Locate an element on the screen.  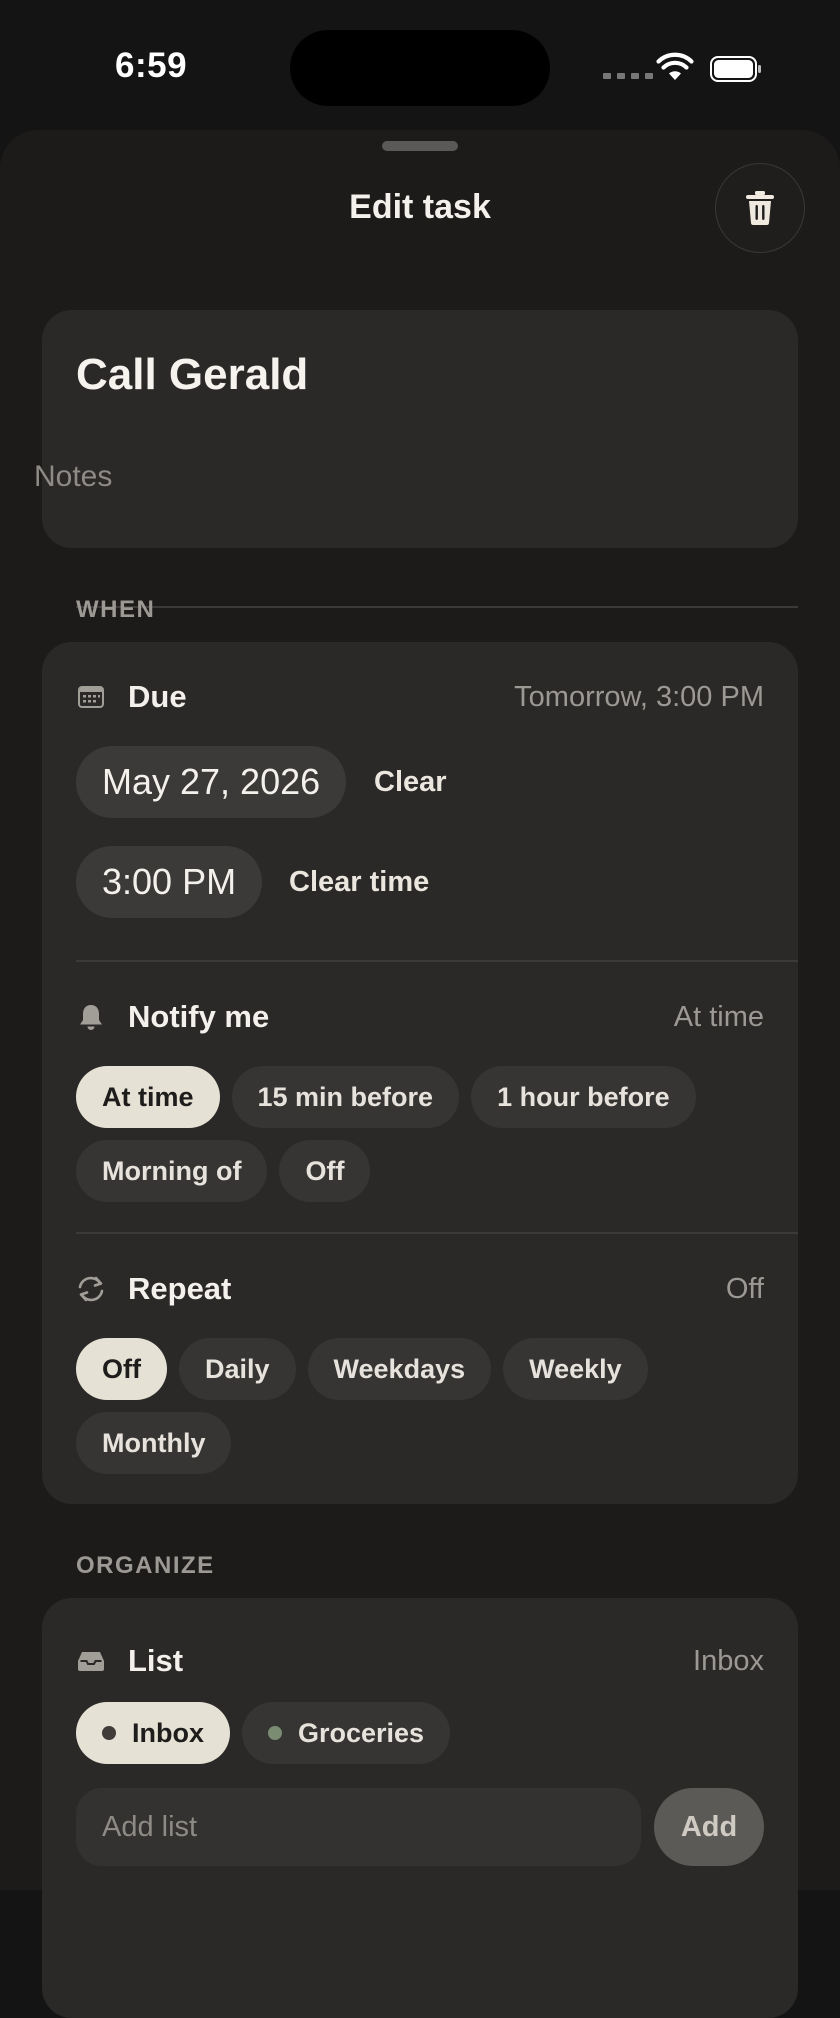
list-options: Inbox Groceries is located at coordinates (420, 1733).